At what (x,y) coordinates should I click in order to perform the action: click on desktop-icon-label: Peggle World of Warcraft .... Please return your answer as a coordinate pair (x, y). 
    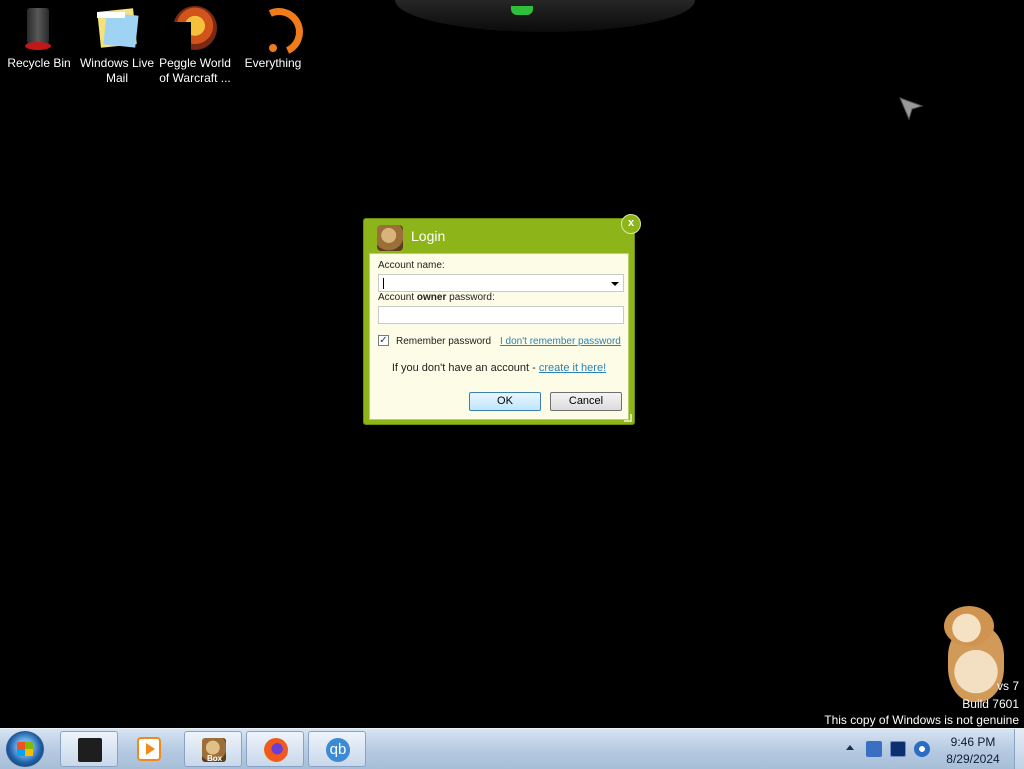
    Looking at the image, I should click on (195, 70).